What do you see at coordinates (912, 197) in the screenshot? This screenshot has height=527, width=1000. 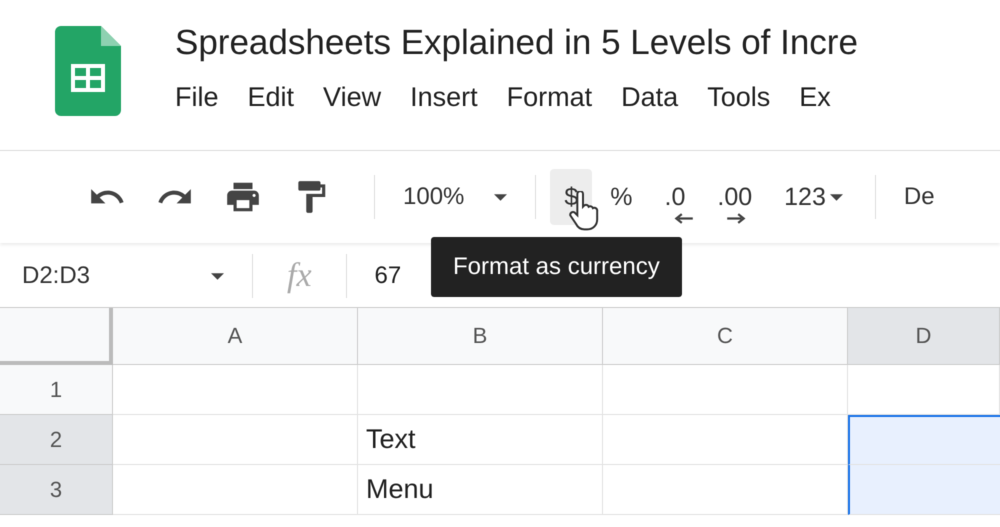 I see `font-dropdown: De` at bounding box center [912, 197].